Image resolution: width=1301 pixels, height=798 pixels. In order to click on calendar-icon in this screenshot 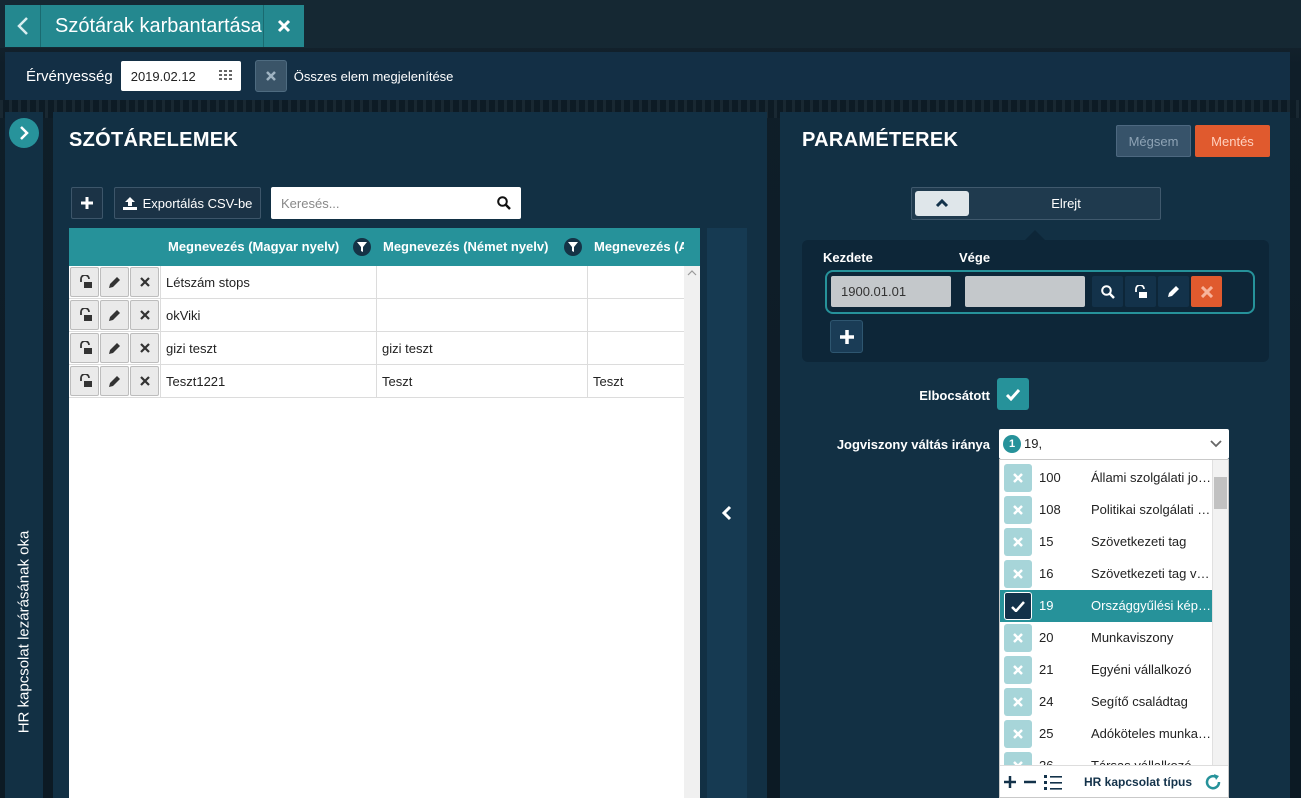, I will do `click(225, 75)`.